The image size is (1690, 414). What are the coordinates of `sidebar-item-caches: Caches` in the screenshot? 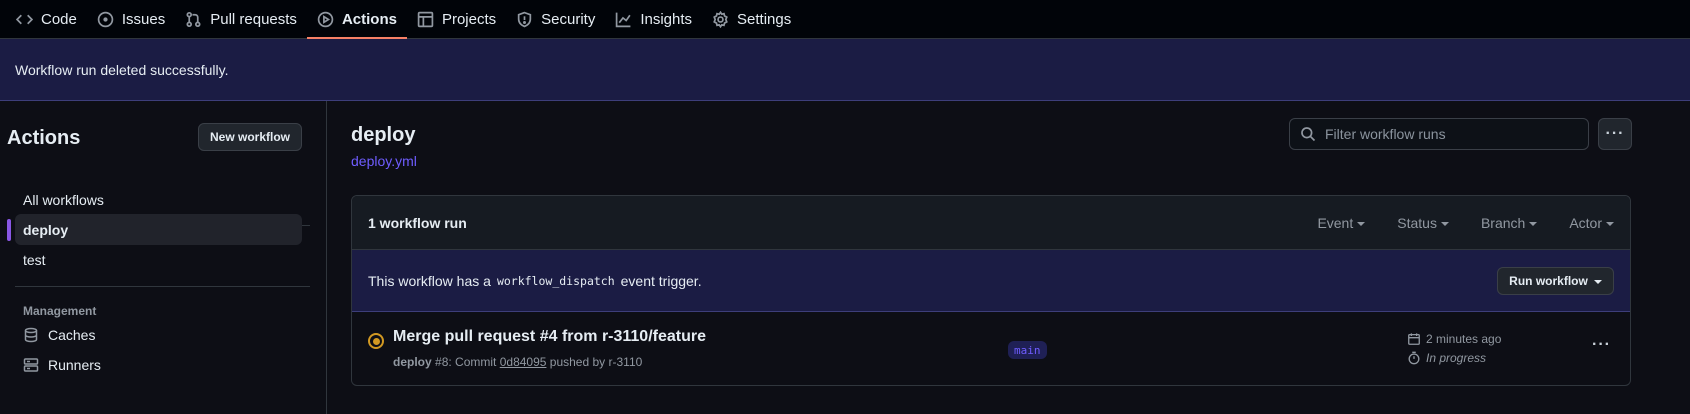 It's located at (55, 334).